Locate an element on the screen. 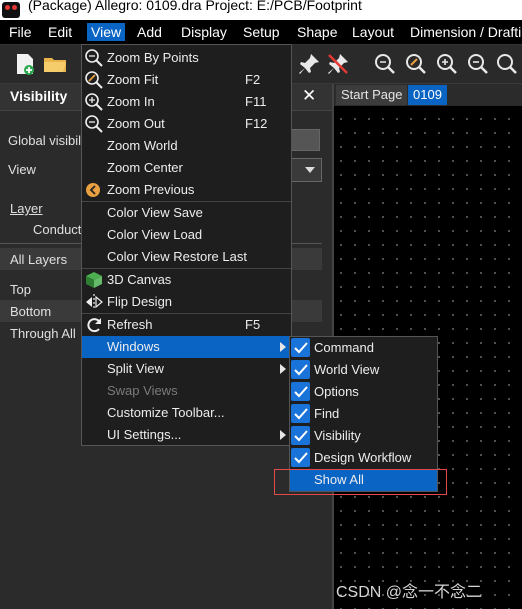  submenu-item-visibility: Visibility is located at coordinates (363, 436).